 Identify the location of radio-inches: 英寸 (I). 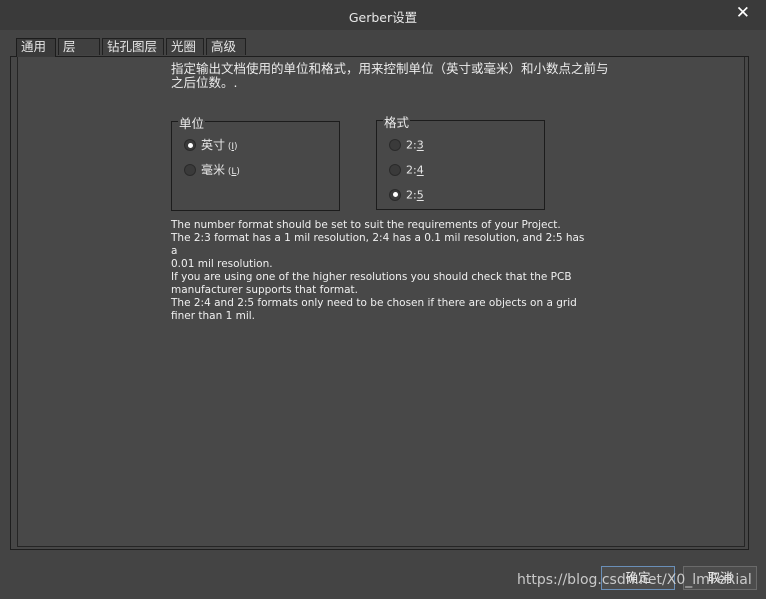
(211, 145).